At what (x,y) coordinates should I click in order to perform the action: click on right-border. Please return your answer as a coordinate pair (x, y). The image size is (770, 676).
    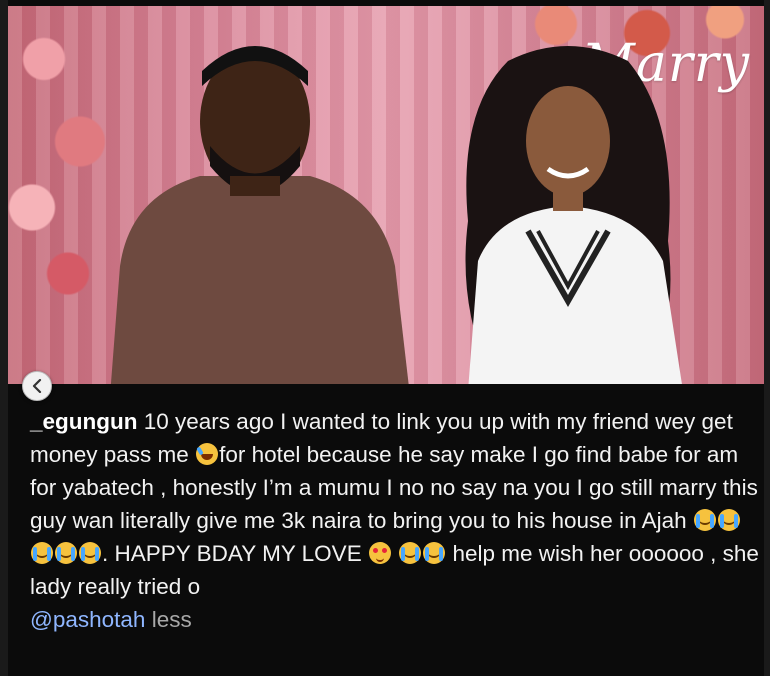
    Looking at the image, I should click on (767, 338).